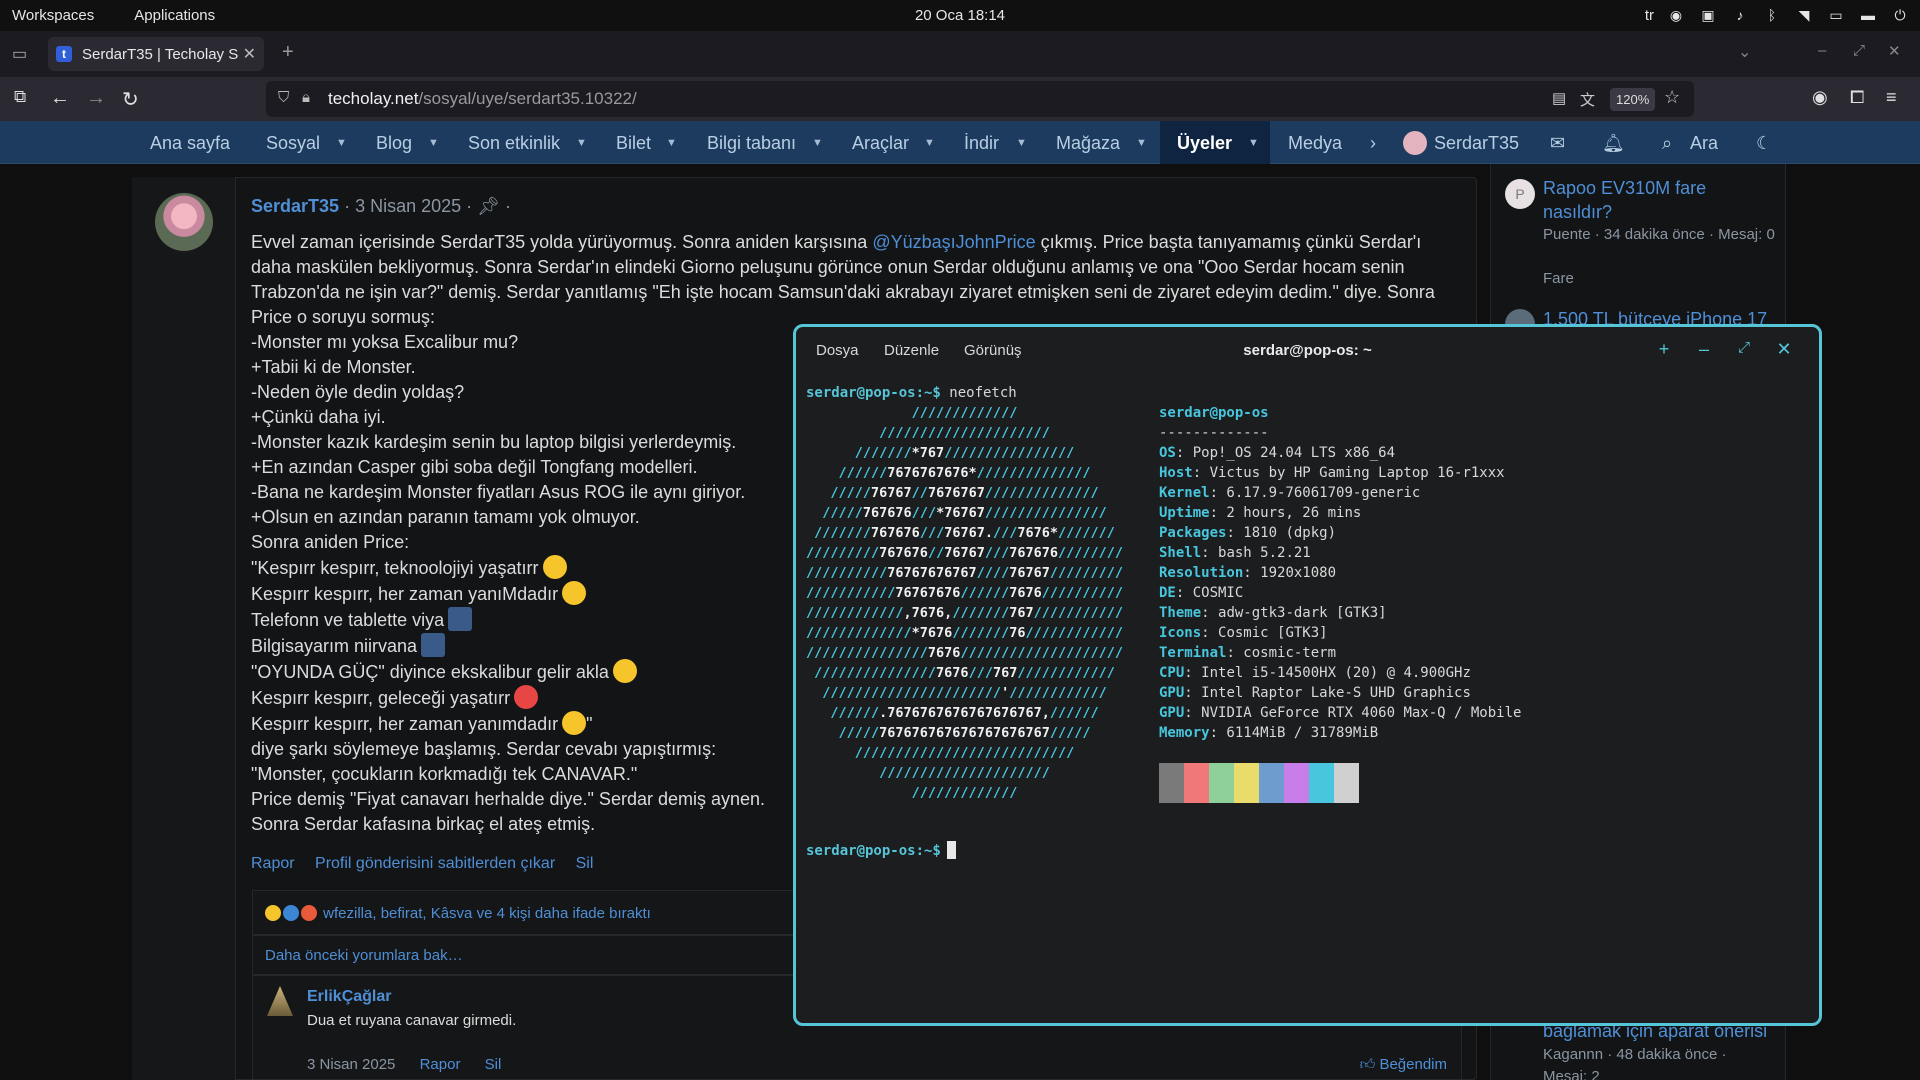 Image resolution: width=1920 pixels, height=1080 pixels. Describe the element at coordinates (1214, 413) in the screenshot. I see `user-host: serdar@pop-os` at that location.